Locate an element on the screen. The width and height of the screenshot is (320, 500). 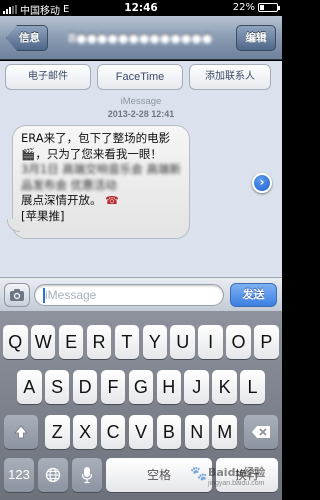
dictation-key is located at coordinates (87, 475).